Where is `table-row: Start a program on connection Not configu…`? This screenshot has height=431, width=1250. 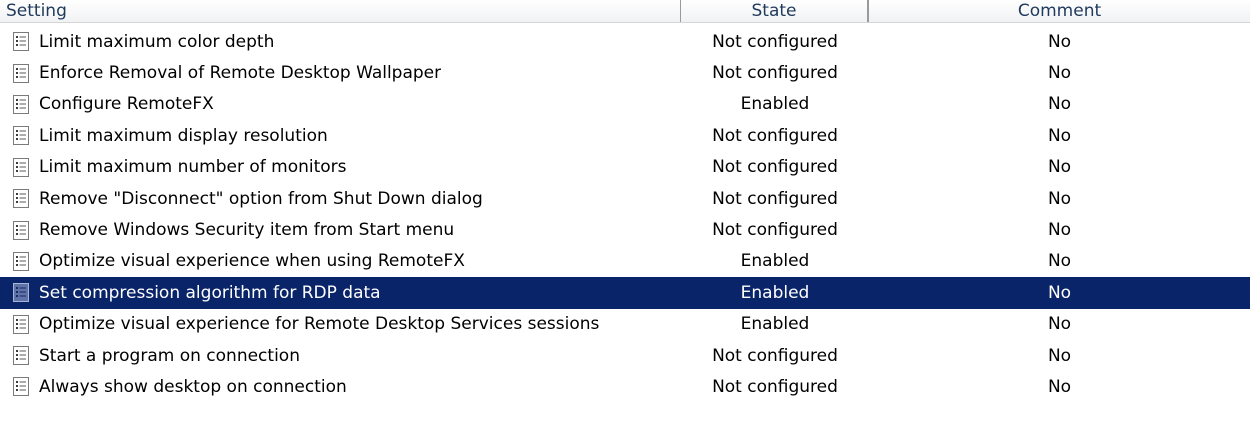 table-row: Start a program on connection Not configu… is located at coordinates (625, 355).